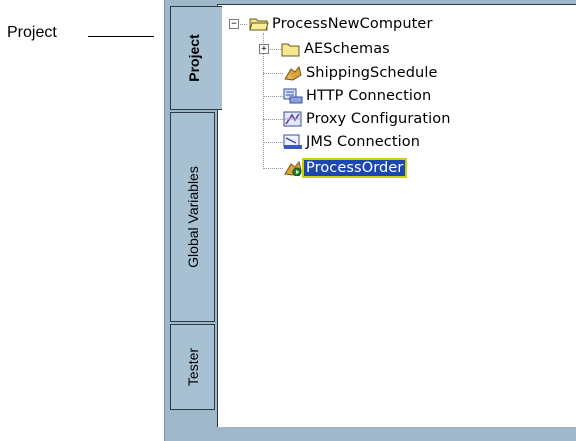 The height and width of the screenshot is (441, 576). I want to click on proxy-configuration-icon, so click(292, 119).